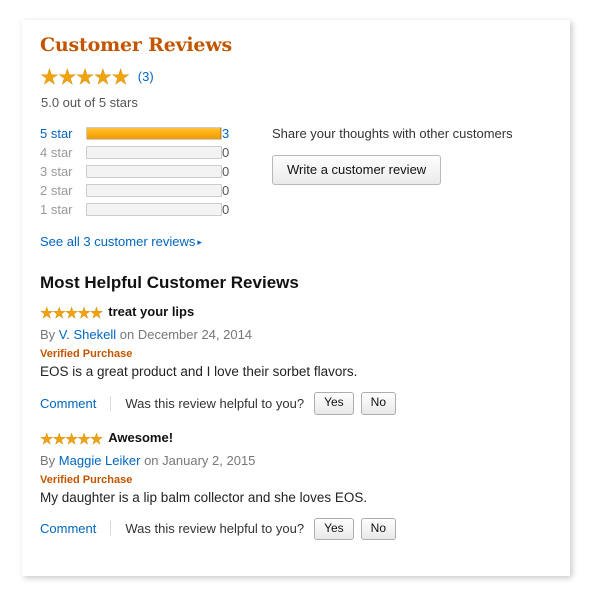 The image size is (611, 593). Describe the element at coordinates (296, 460) in the screenshot. I see `review-byline: By Maggie Leiker on January 2, 2015` at that location.